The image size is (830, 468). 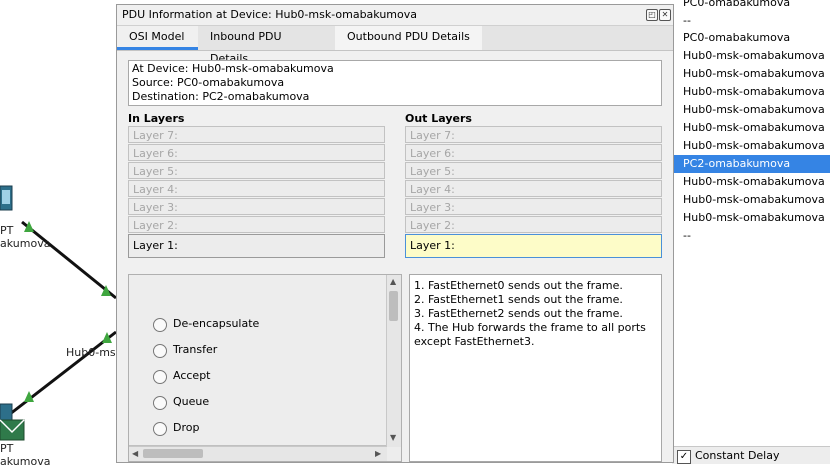 I want to click on in-layer-5: Layer 5:, so click(x=256, y=170).